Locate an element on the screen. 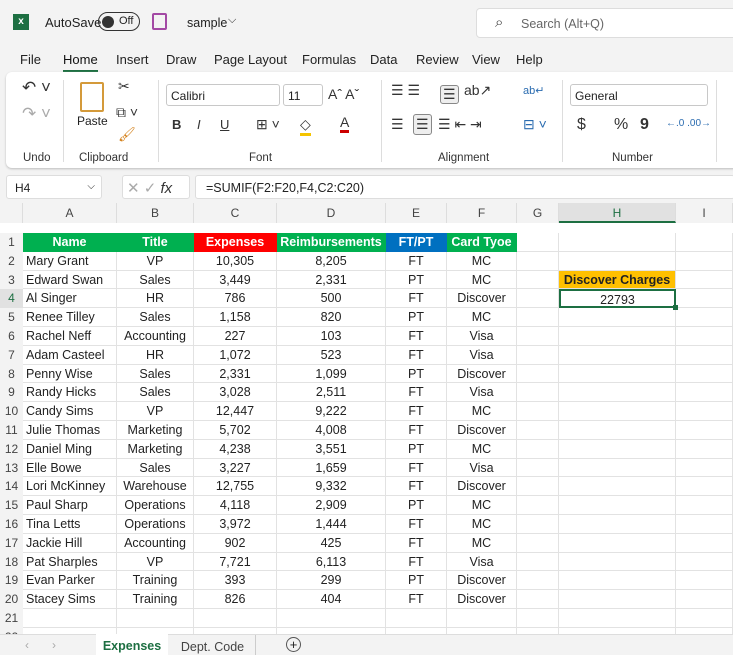 The image size is (733, 655). data-cell: Pat Sharples is located at coordinates (70, 562).